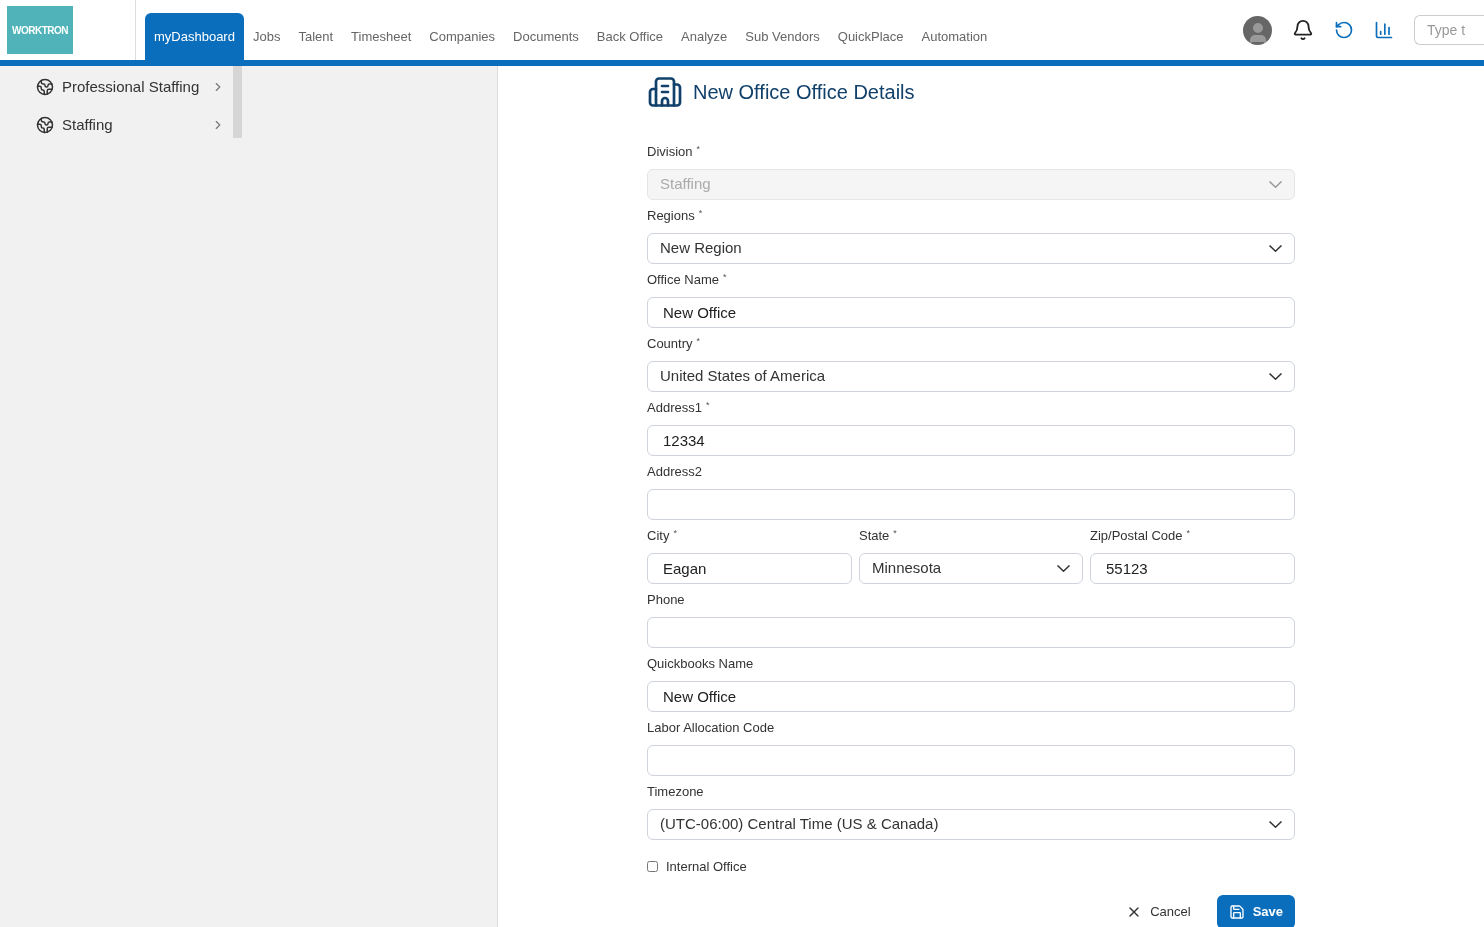 The width and height of the screenshot is (1484, 927). Describe the element at coordinates (266, 36) in the screenshot. I see `nav-tab: Jobs` at that location.